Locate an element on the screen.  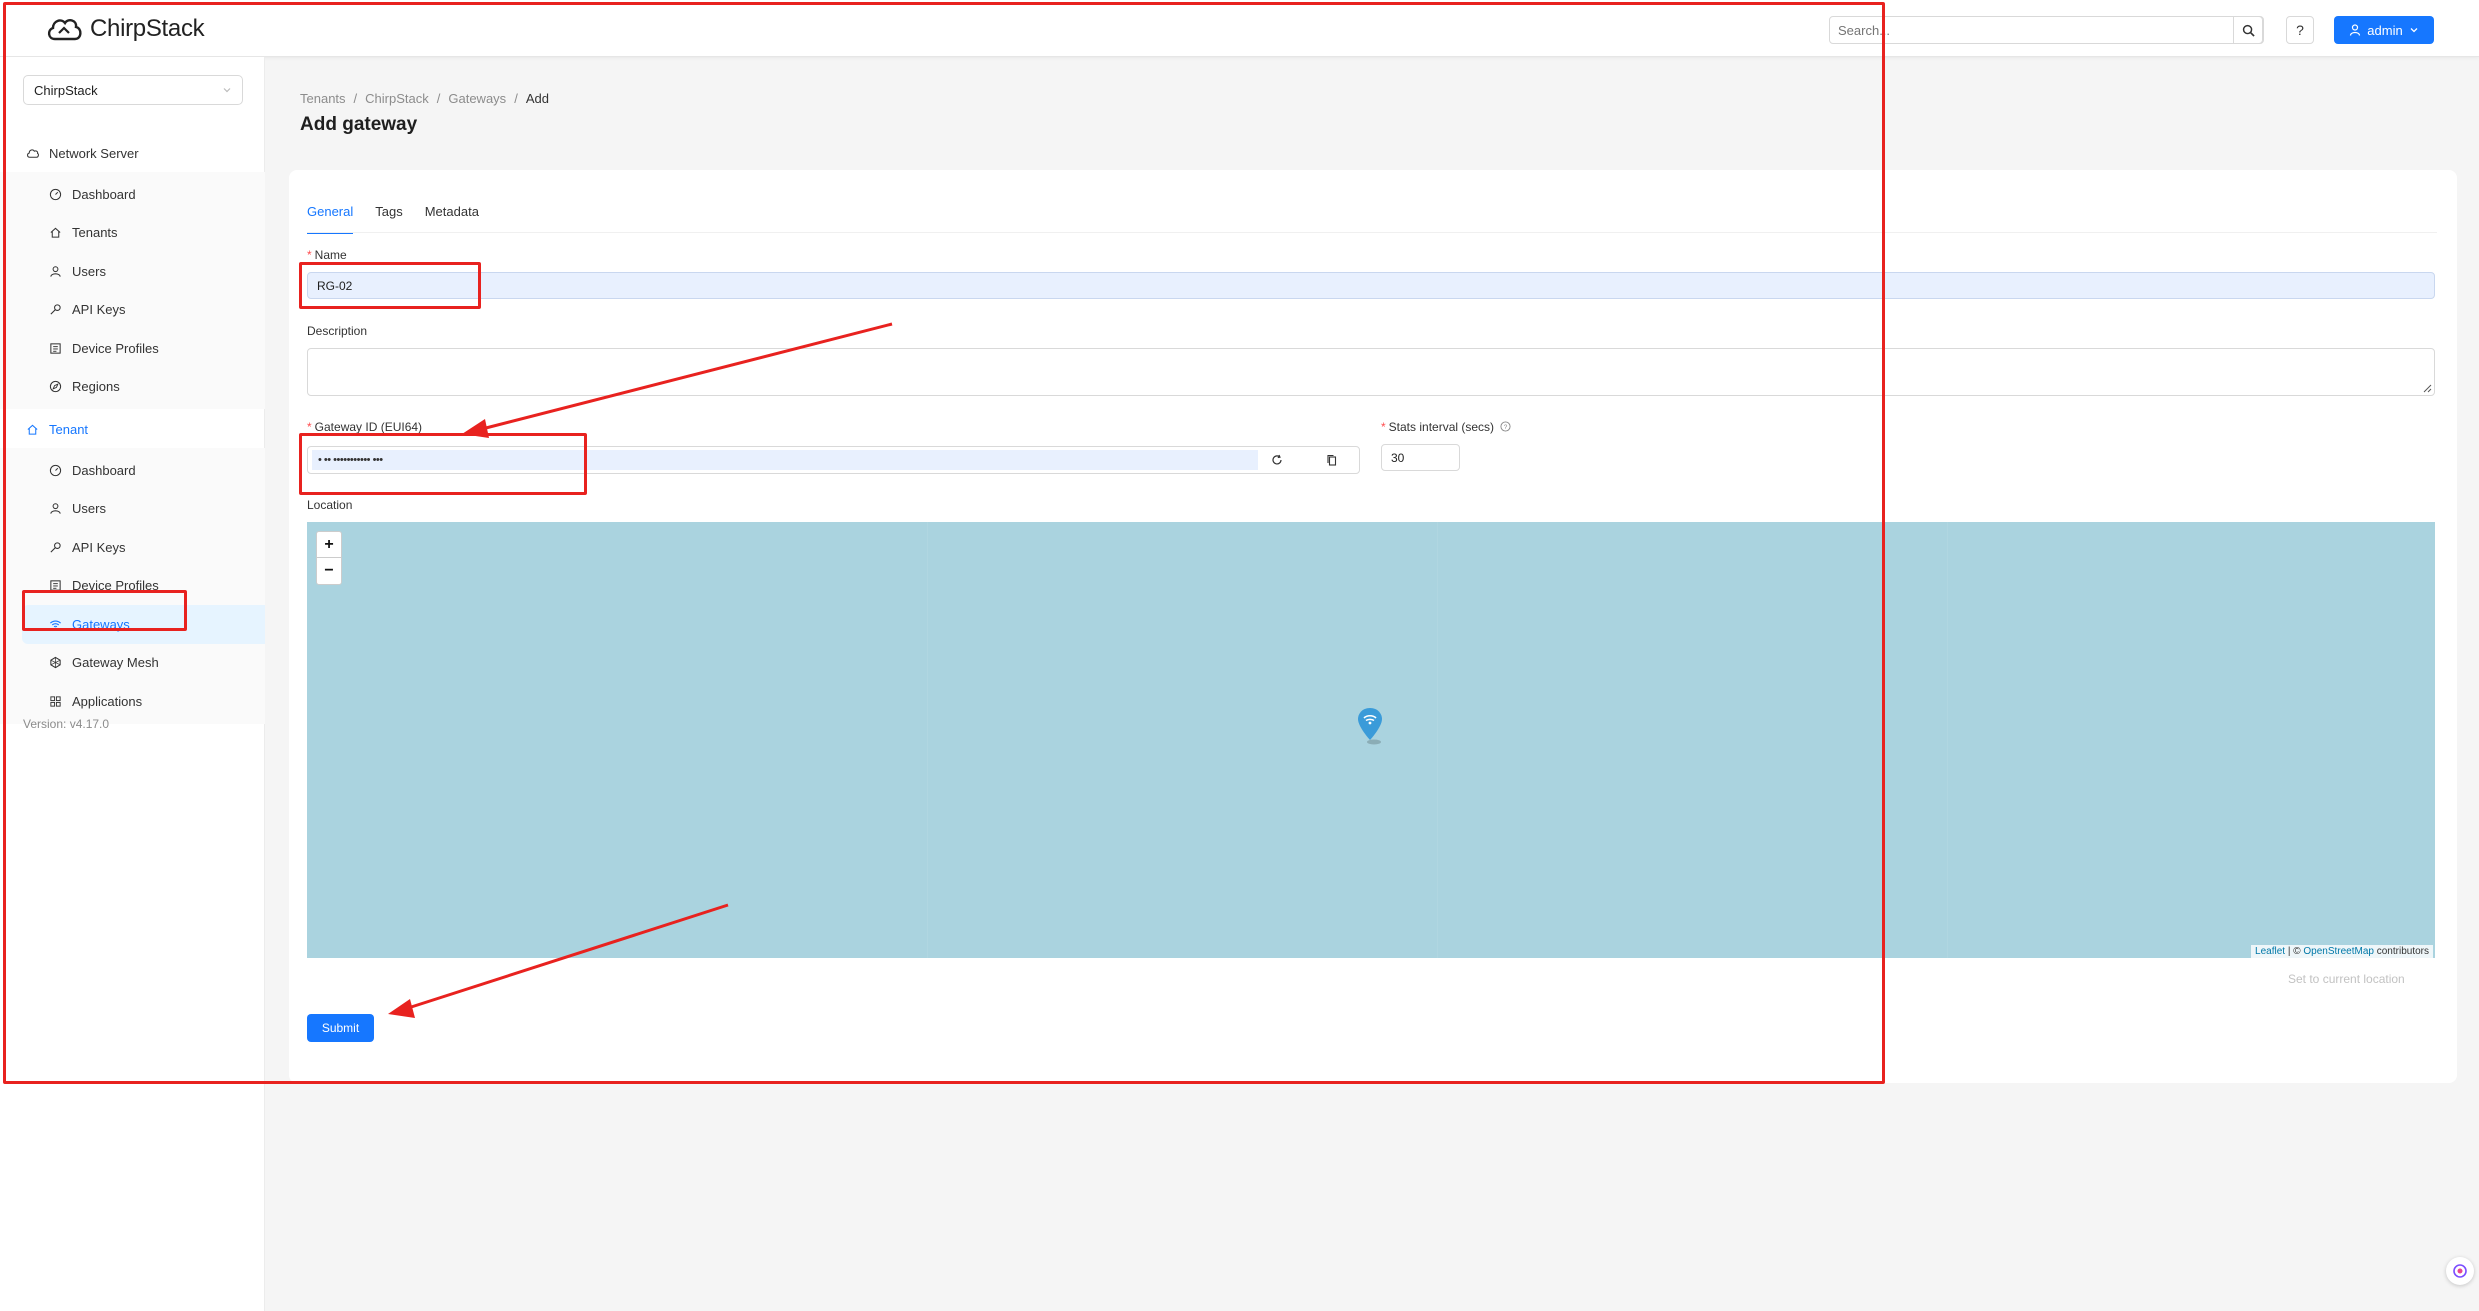
help-button: ? is located at coordinates (2300, 30).